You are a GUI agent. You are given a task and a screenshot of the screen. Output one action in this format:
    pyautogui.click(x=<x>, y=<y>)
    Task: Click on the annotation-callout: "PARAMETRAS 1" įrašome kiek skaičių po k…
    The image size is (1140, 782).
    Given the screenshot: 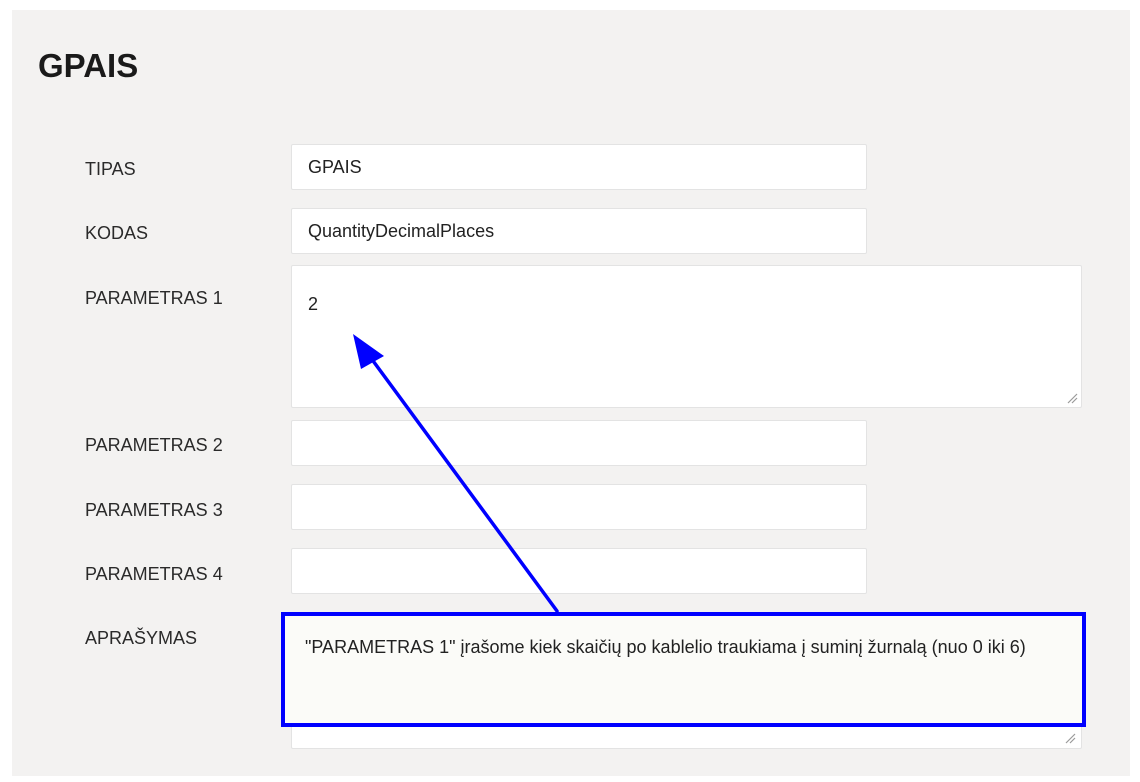 What is the action you would take?
    pyautogui.click(x=683, y=669)
    